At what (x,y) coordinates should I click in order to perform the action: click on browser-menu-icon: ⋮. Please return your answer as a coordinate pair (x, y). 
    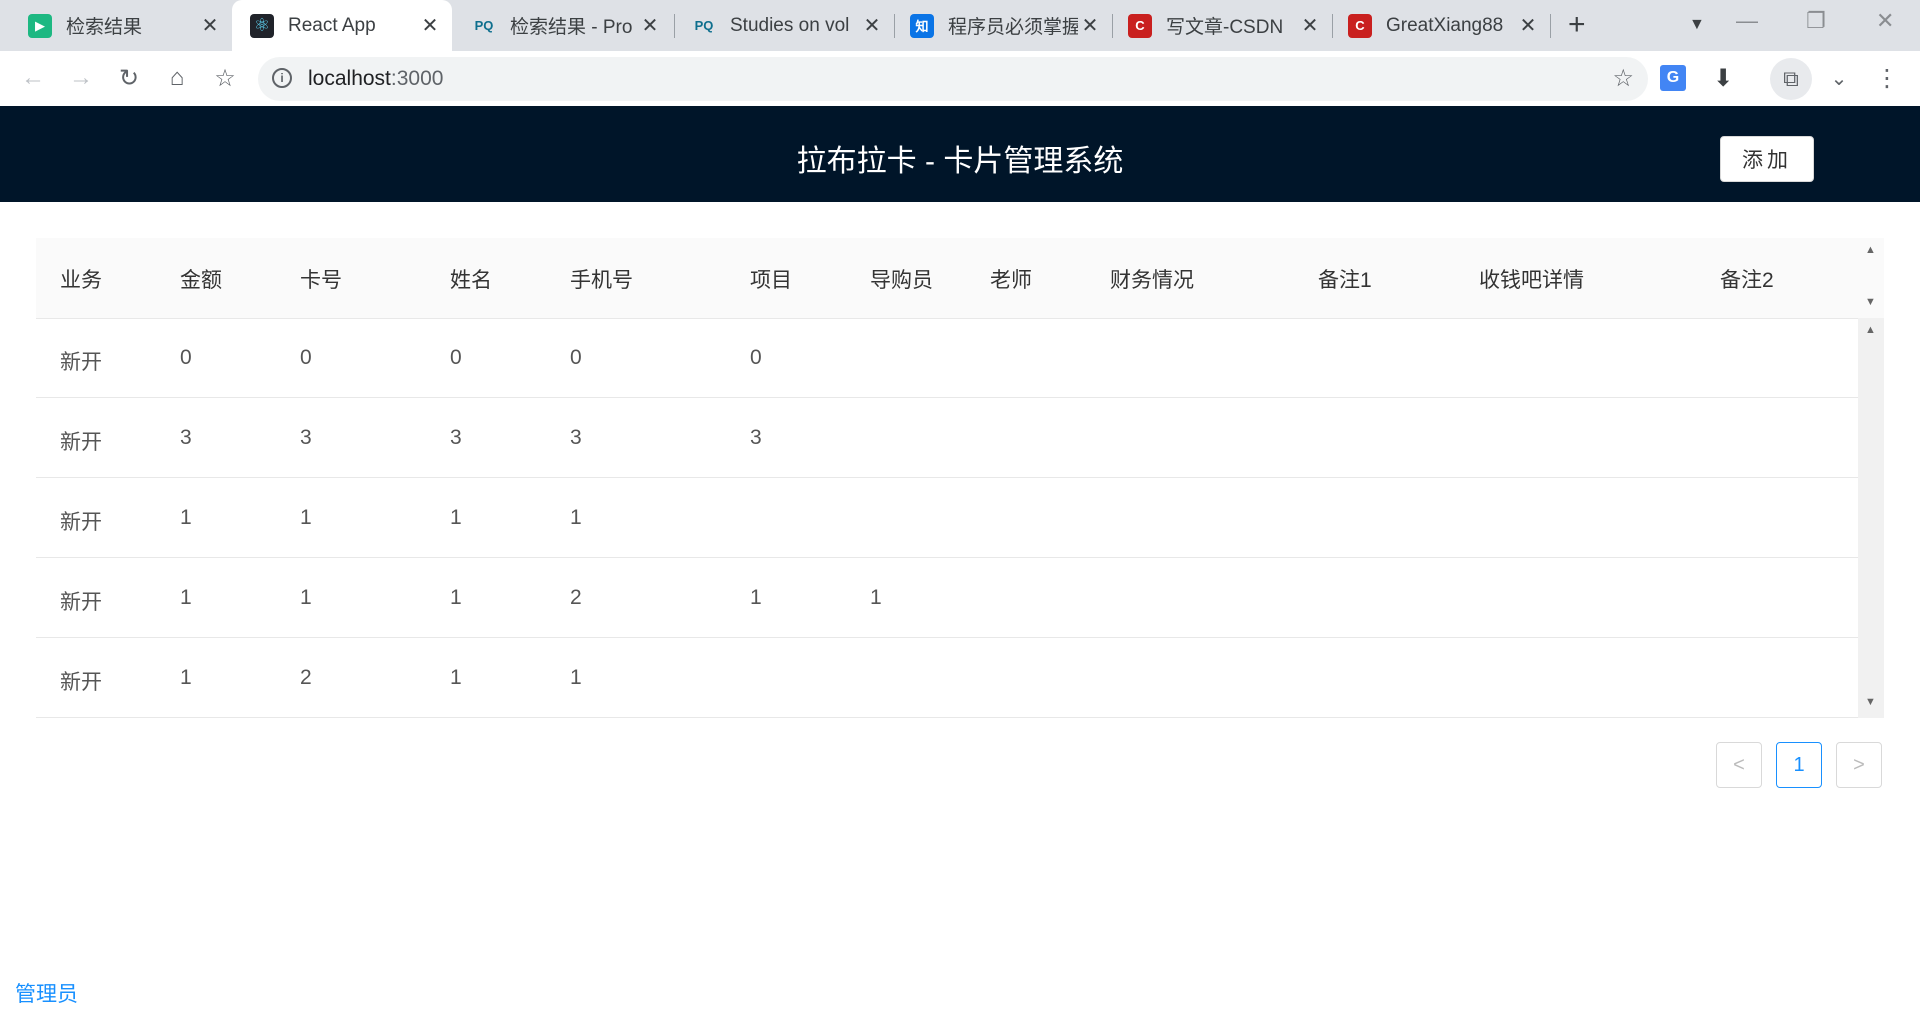
    Looking at the image, I should click on (1887, 78).